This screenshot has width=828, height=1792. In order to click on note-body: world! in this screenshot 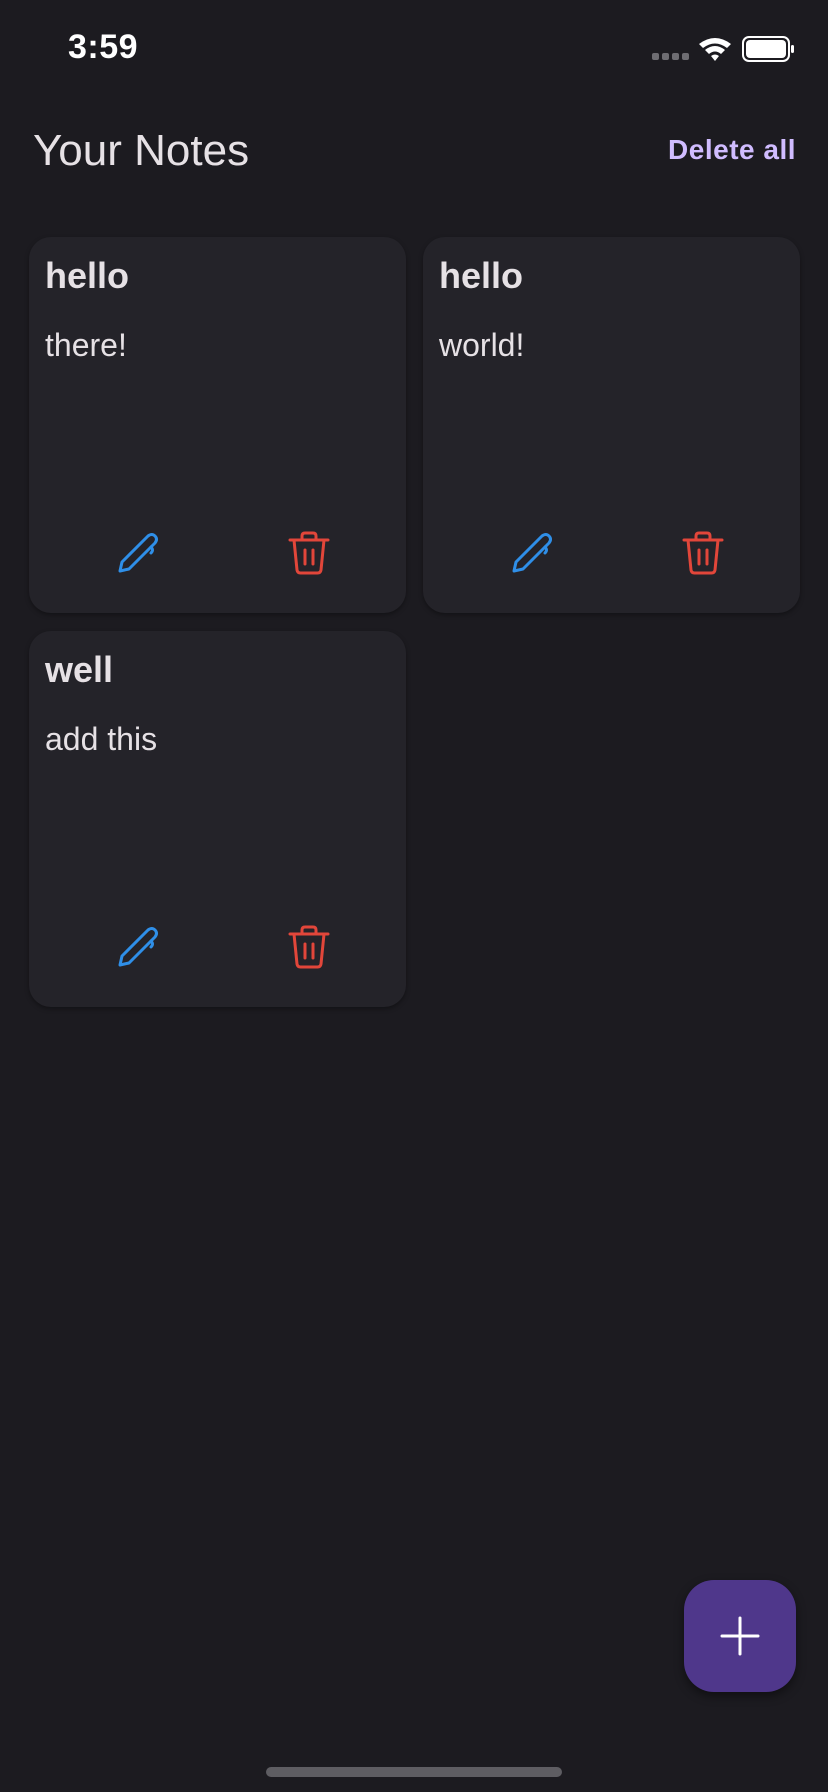, I will do `click(482, 345)`.